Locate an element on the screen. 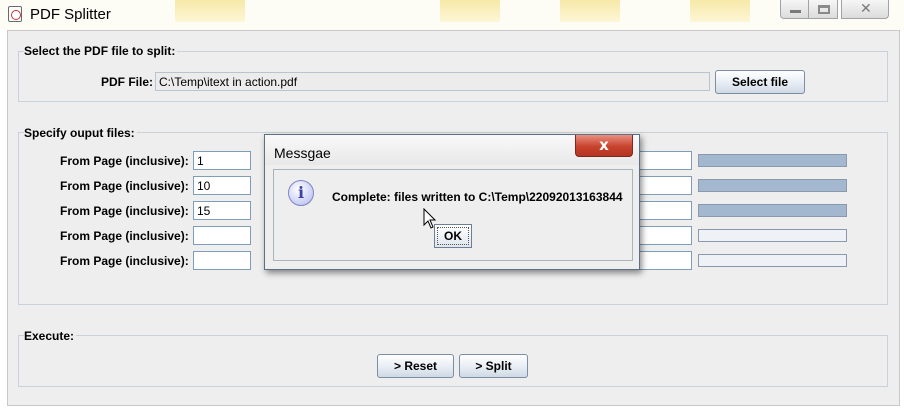  ok-button: OK is located at coordinates (453, 236).